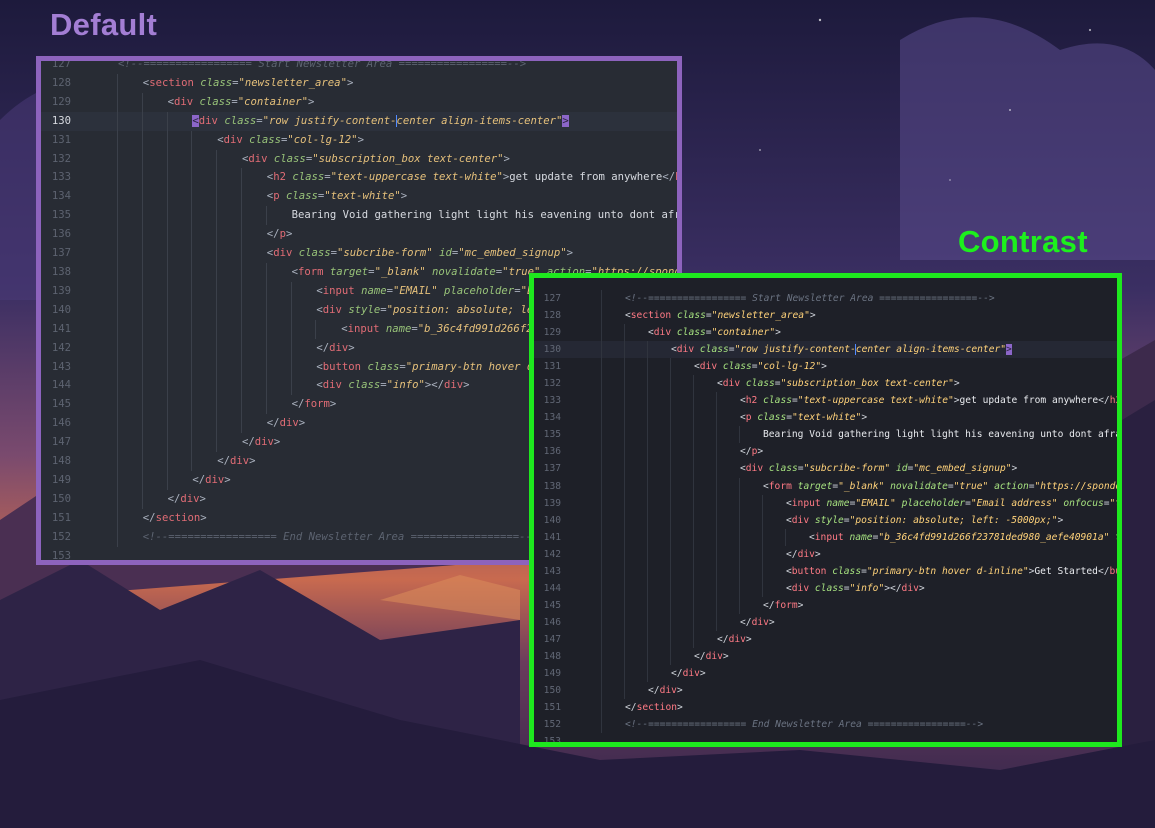 This screenshot has height=828, width=1155. Describe the element at coordinates (398, 328) in the screenshot. I see `token-attr: name` at that location.